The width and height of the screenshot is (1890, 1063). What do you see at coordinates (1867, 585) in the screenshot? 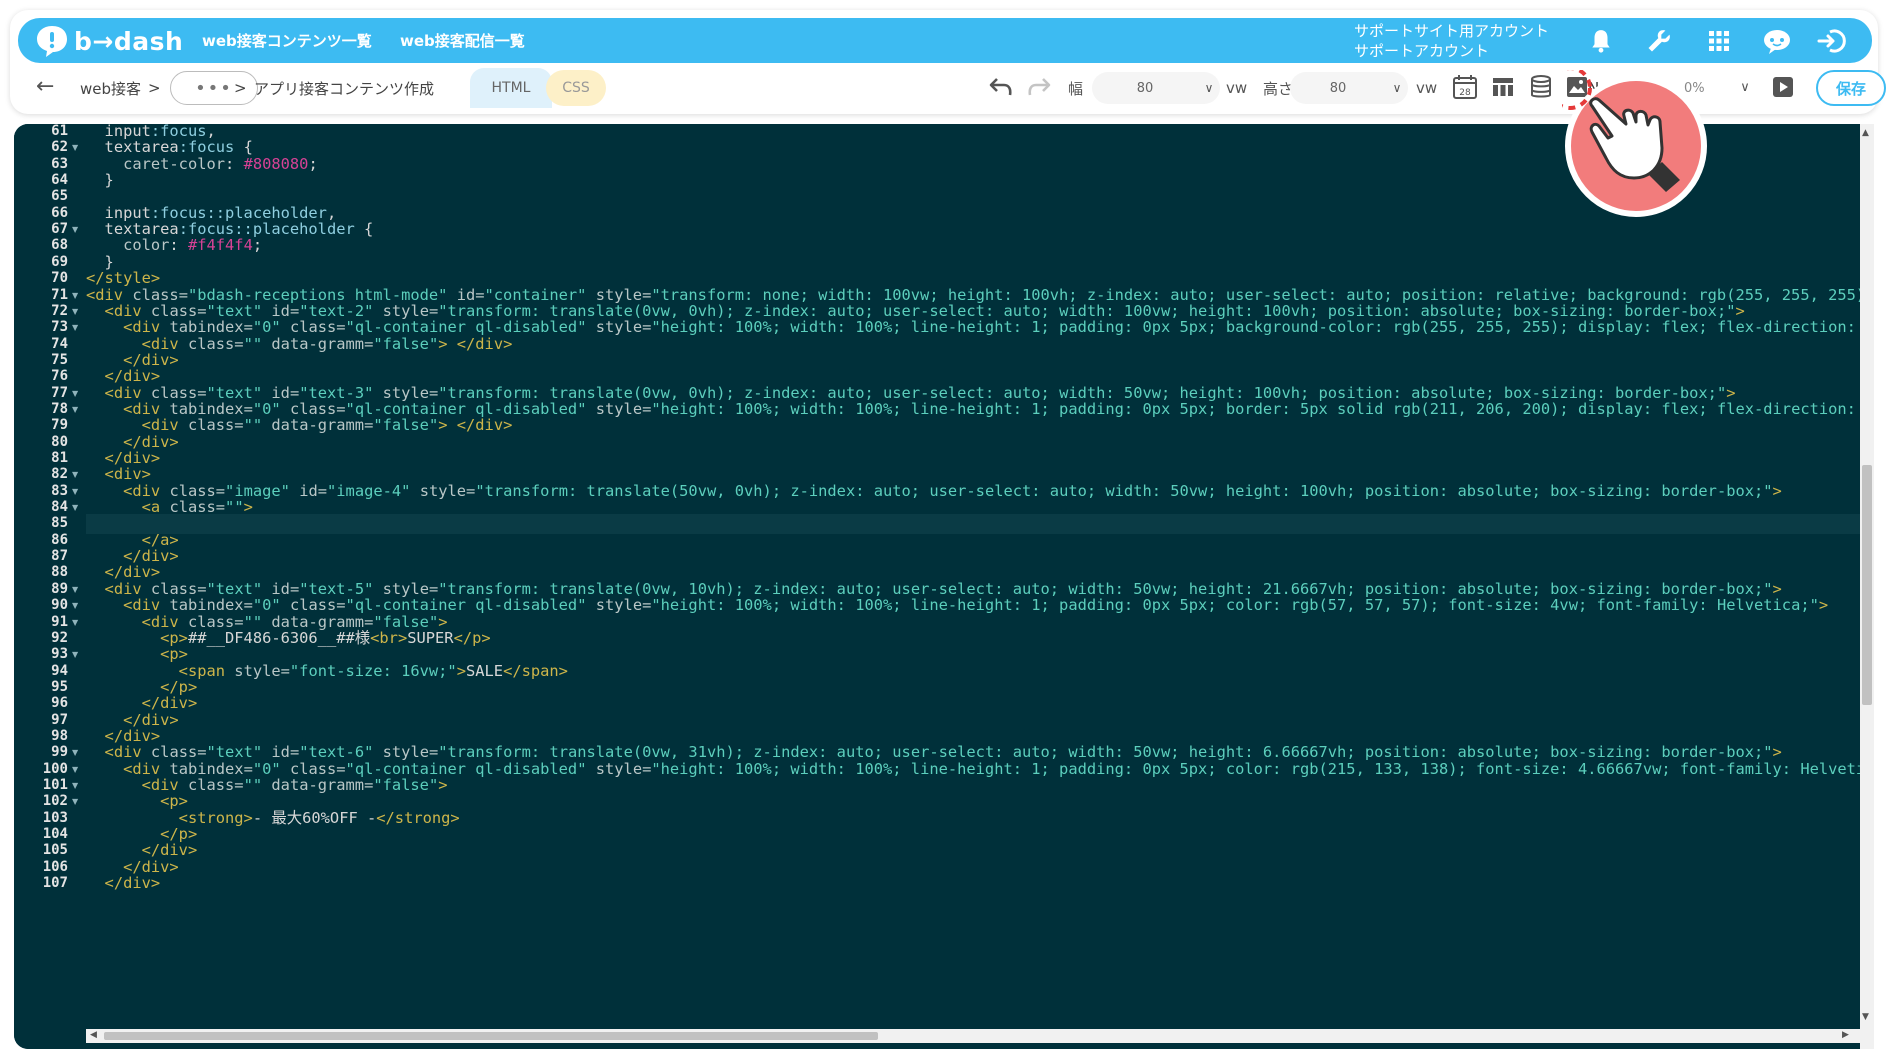
I see `vertical-scrollbar-thumb` at bounding box center [1867, 585].